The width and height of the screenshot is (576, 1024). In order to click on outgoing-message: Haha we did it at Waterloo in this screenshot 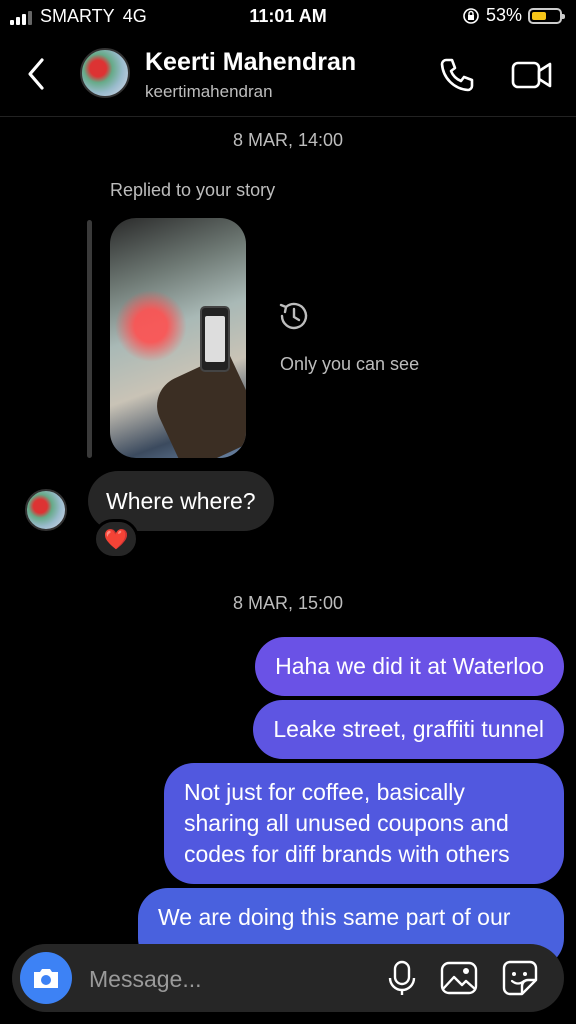, I will do `click(409, 666)`.